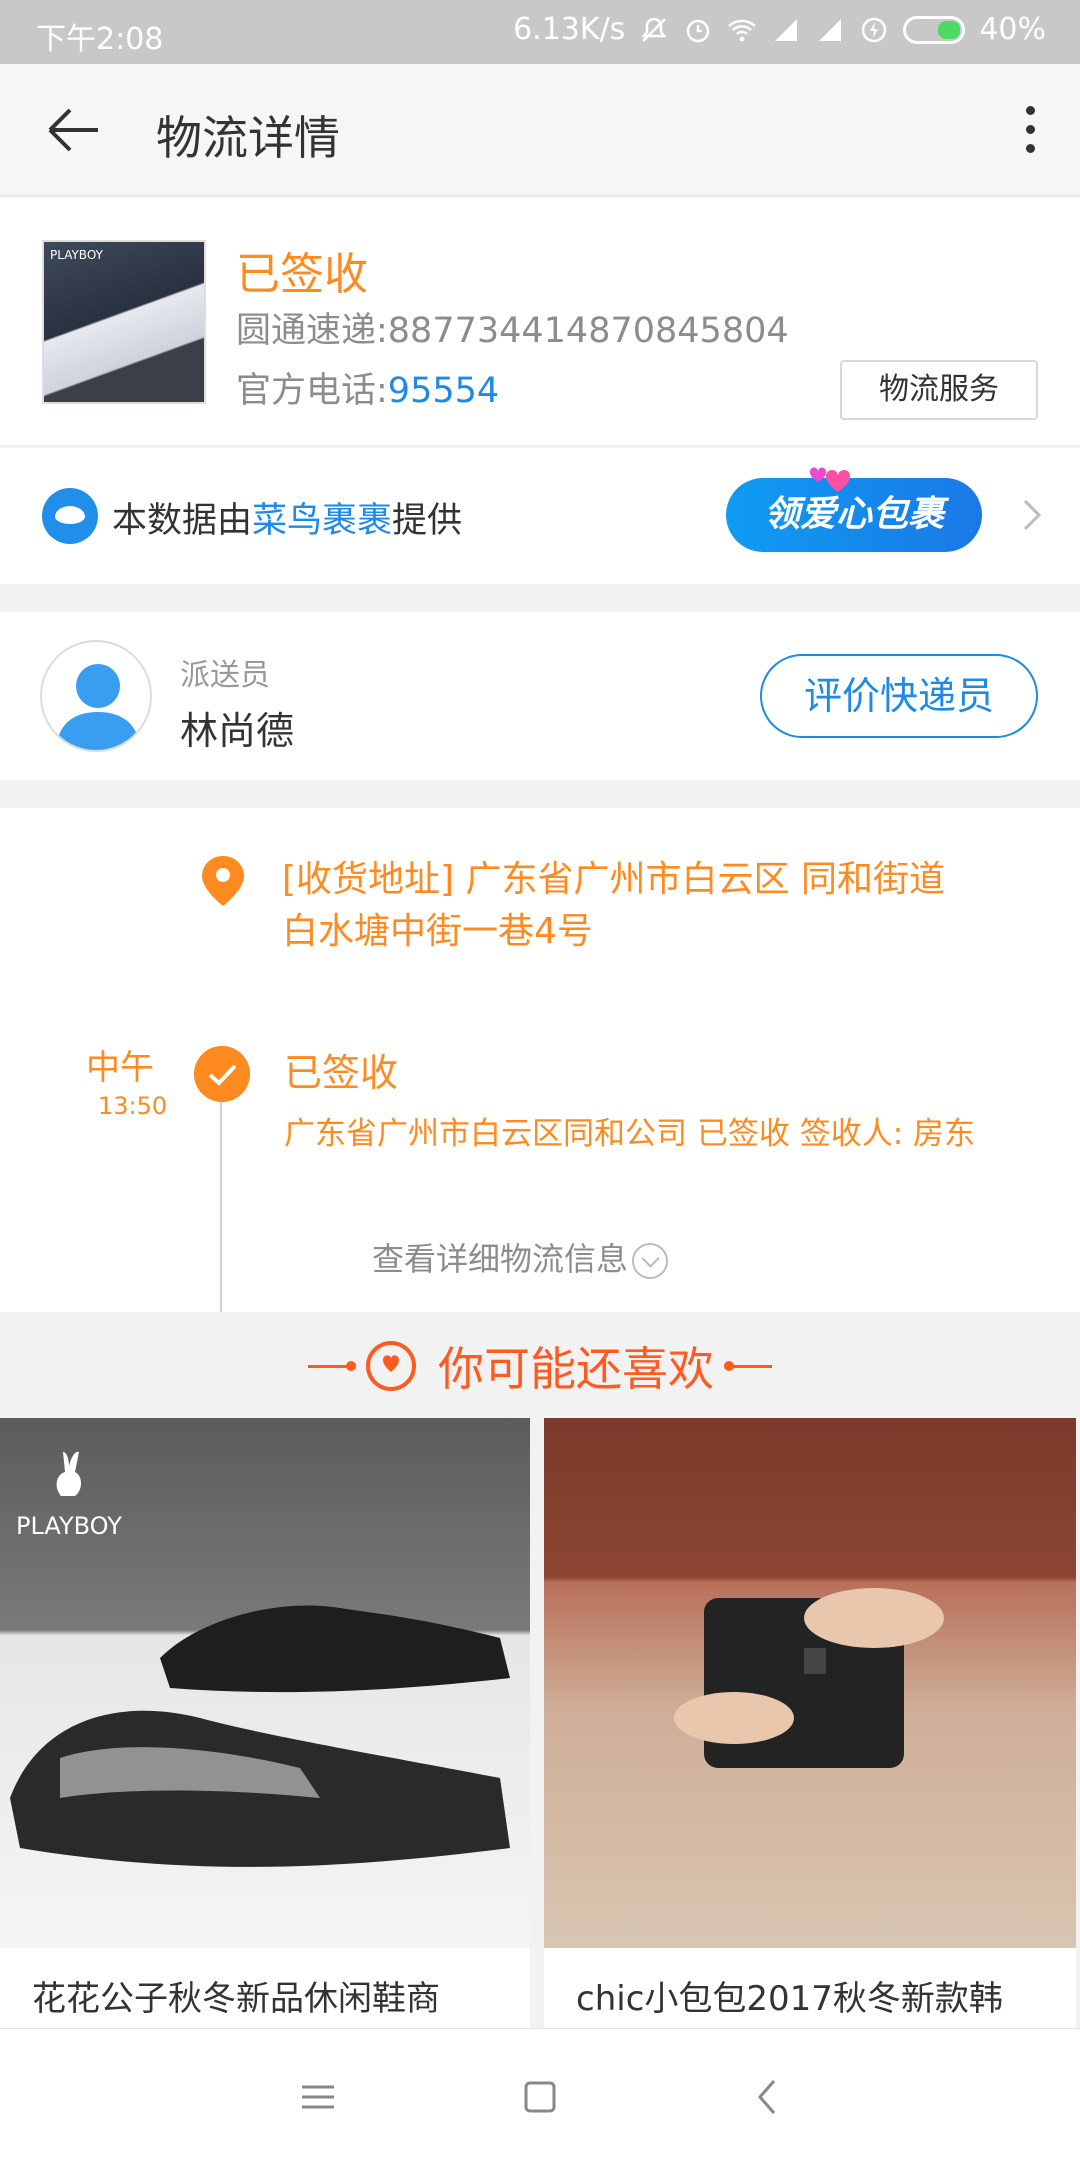 This screenshot has height=2160, width=1080. What do you see at coordinates (698, 30) in the screenshot?
I see `alarm-icon` at bounding box center [698, 30].